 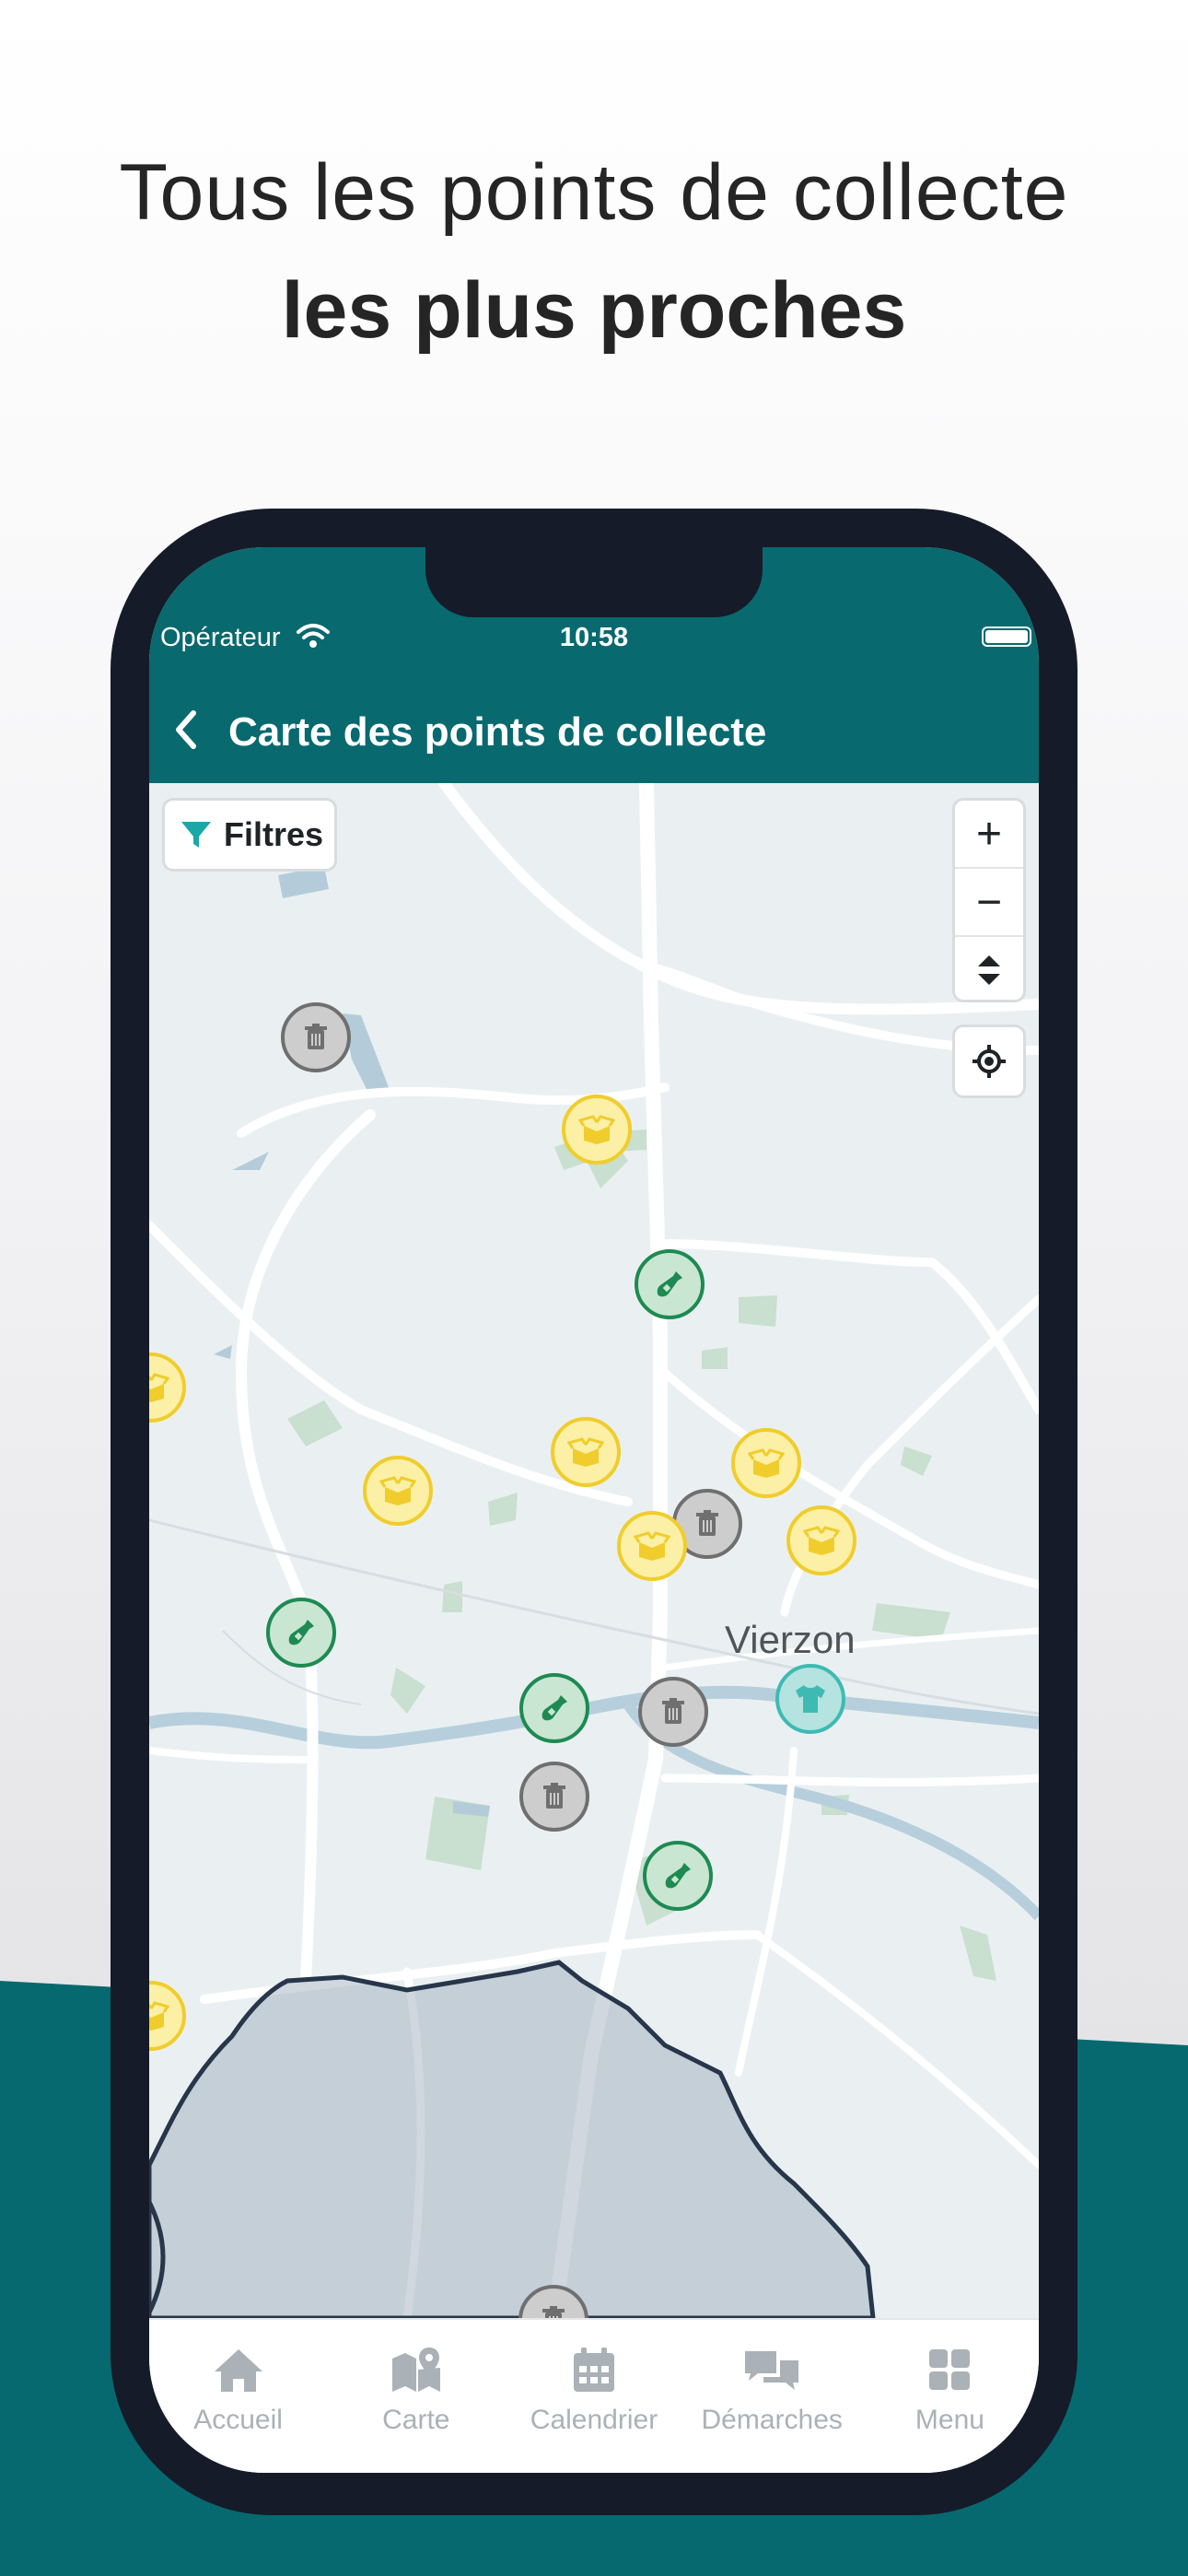 I want to click on home-icon, so click(x=238, y=2370).